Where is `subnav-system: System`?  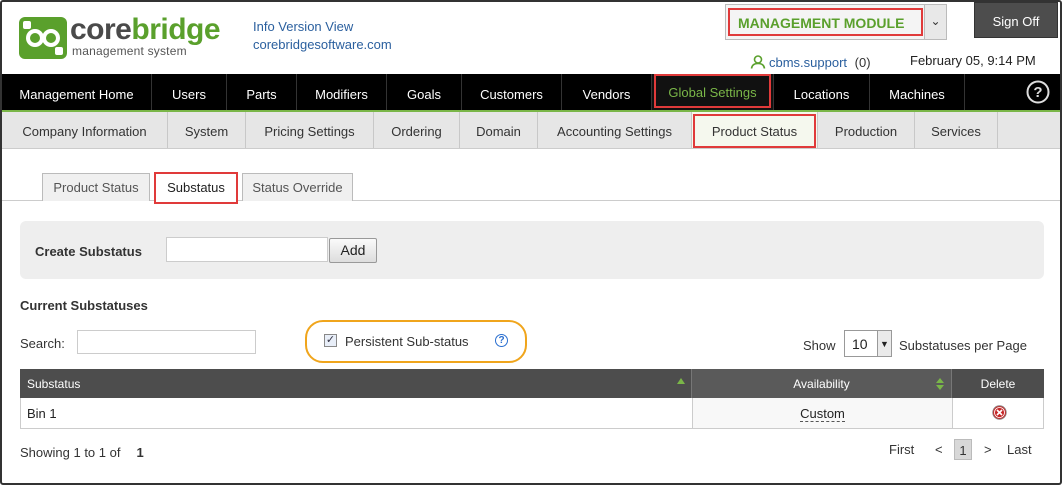
subnav-system: System is located at coordinates (207, 130).